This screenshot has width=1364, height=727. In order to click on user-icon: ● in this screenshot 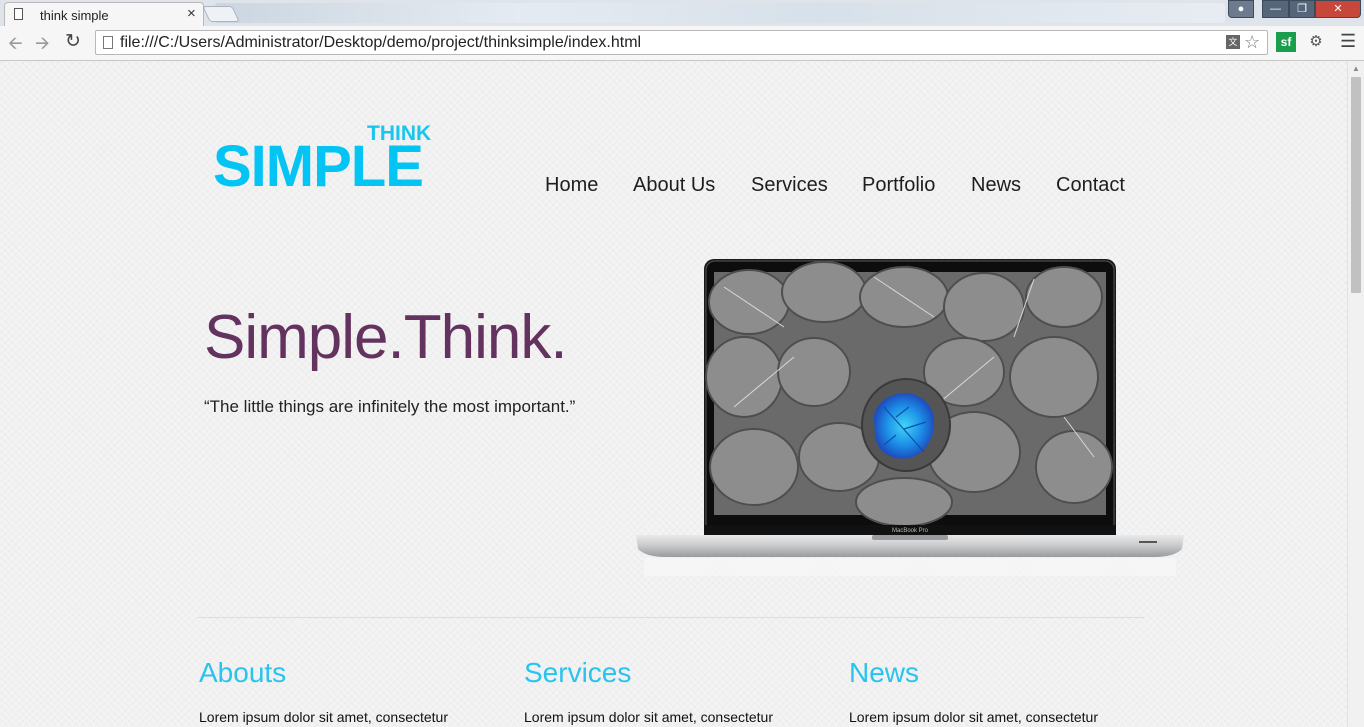, I will do `click(1241, 9)`.